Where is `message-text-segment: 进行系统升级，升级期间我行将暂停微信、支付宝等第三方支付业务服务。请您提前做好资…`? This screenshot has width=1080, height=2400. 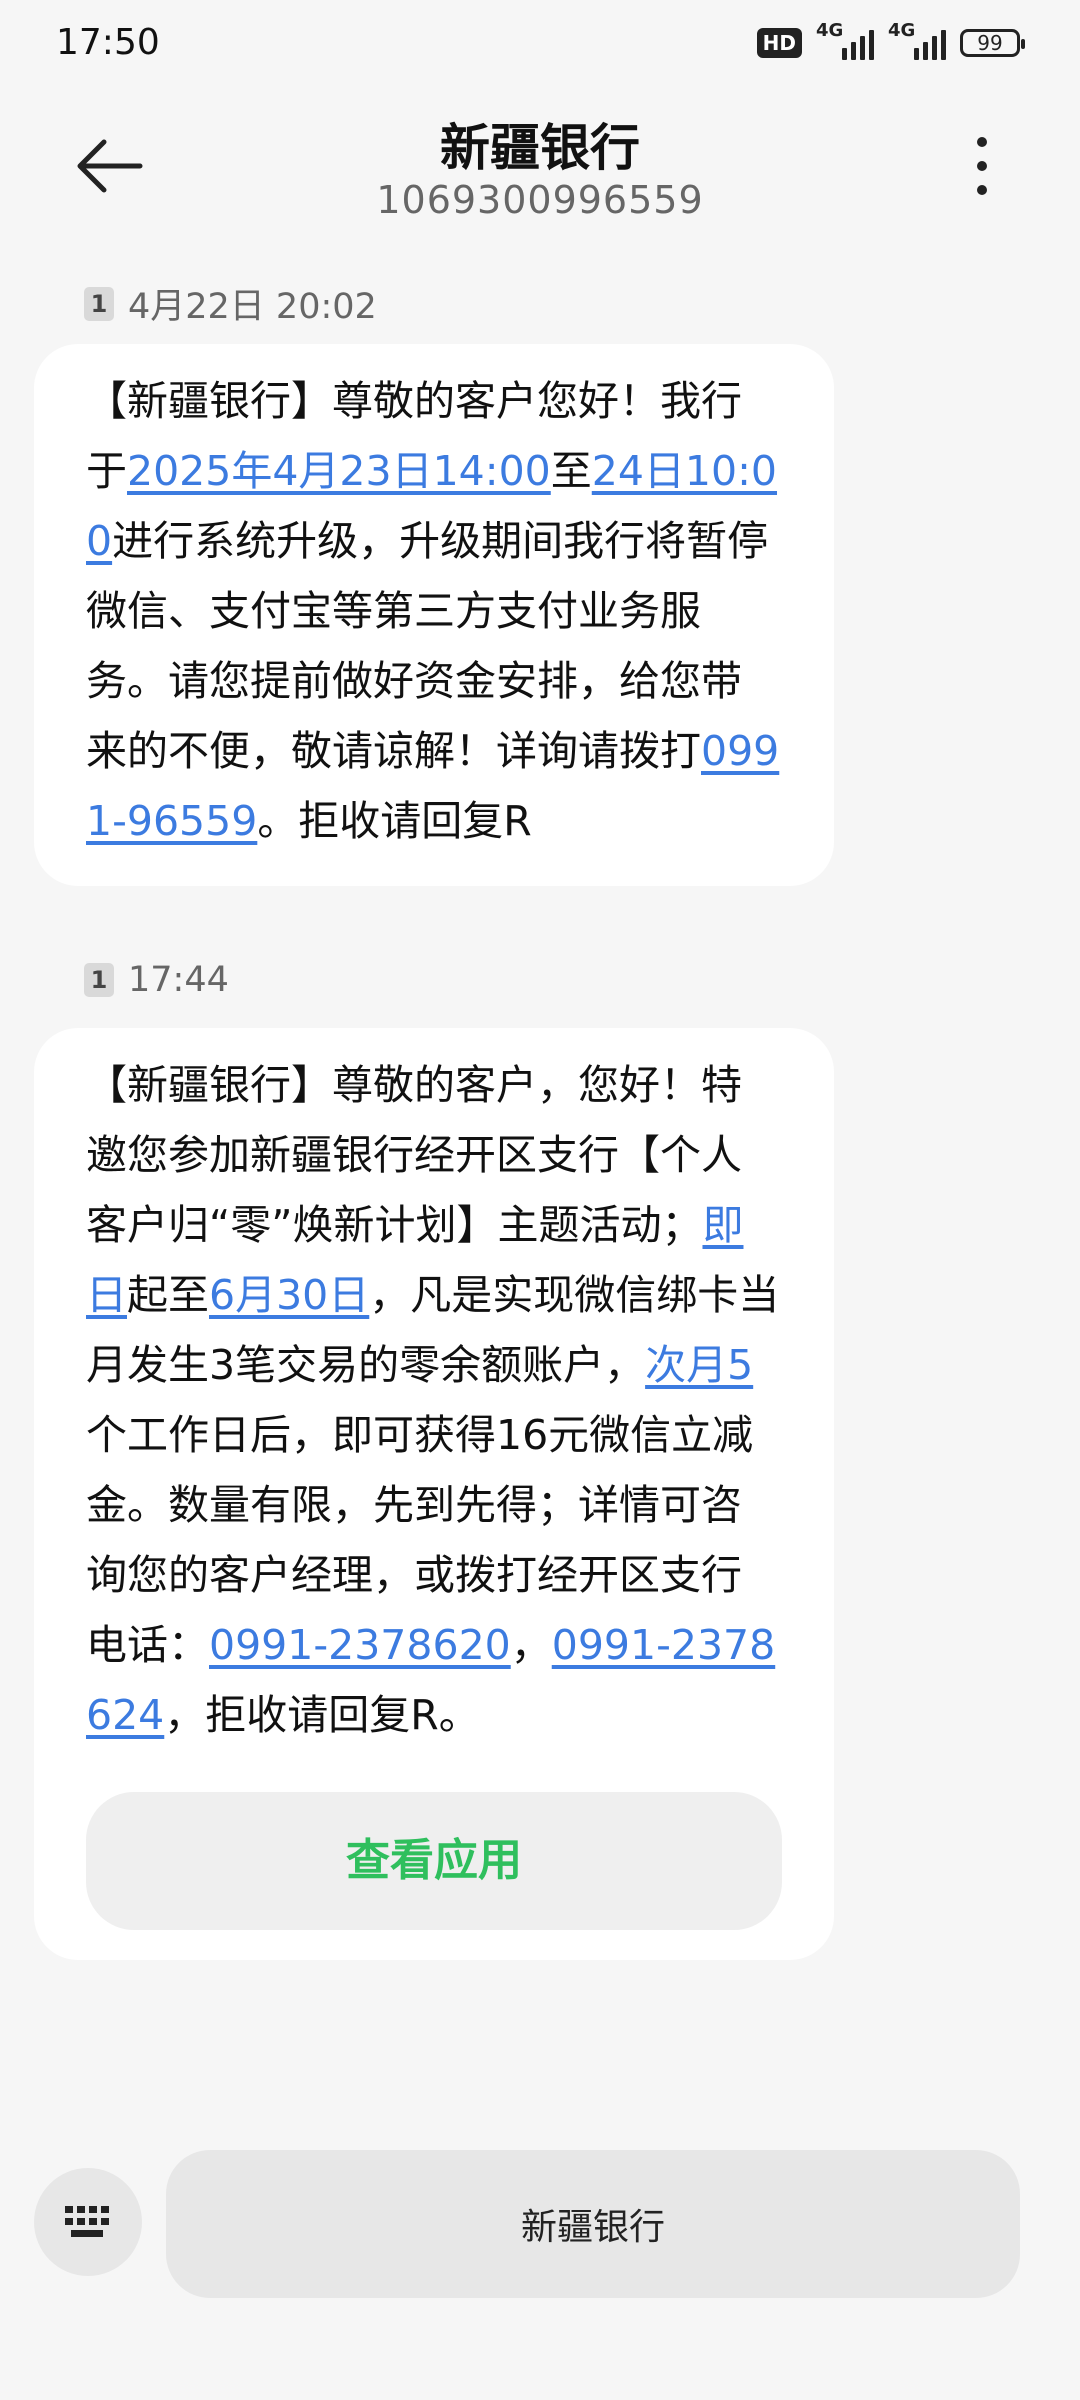
message-text-segment: 进行系统升级，升级期间我行将暂停微信、支付宝等第三方支付业务服务。请您提前做好资… is located at coordinates (427, 646).